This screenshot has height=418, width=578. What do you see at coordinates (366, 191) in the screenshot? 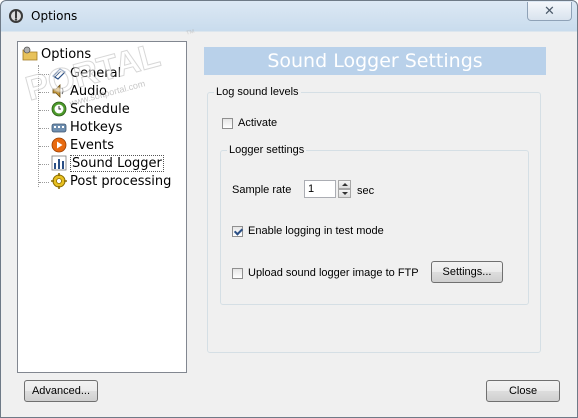
I see `sample-rate-unit: sec` at bounding box center [366, 191].